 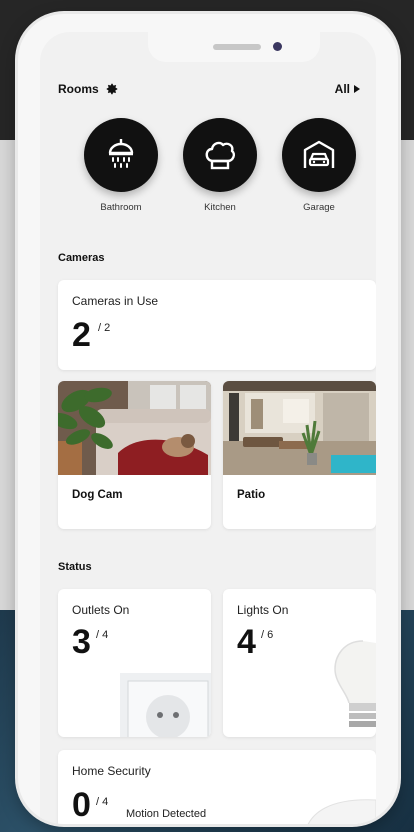 What do you see at coordinates (246, 642) in the screenshot?
I see `lights-value: 4` at bounding box center [246, 642].